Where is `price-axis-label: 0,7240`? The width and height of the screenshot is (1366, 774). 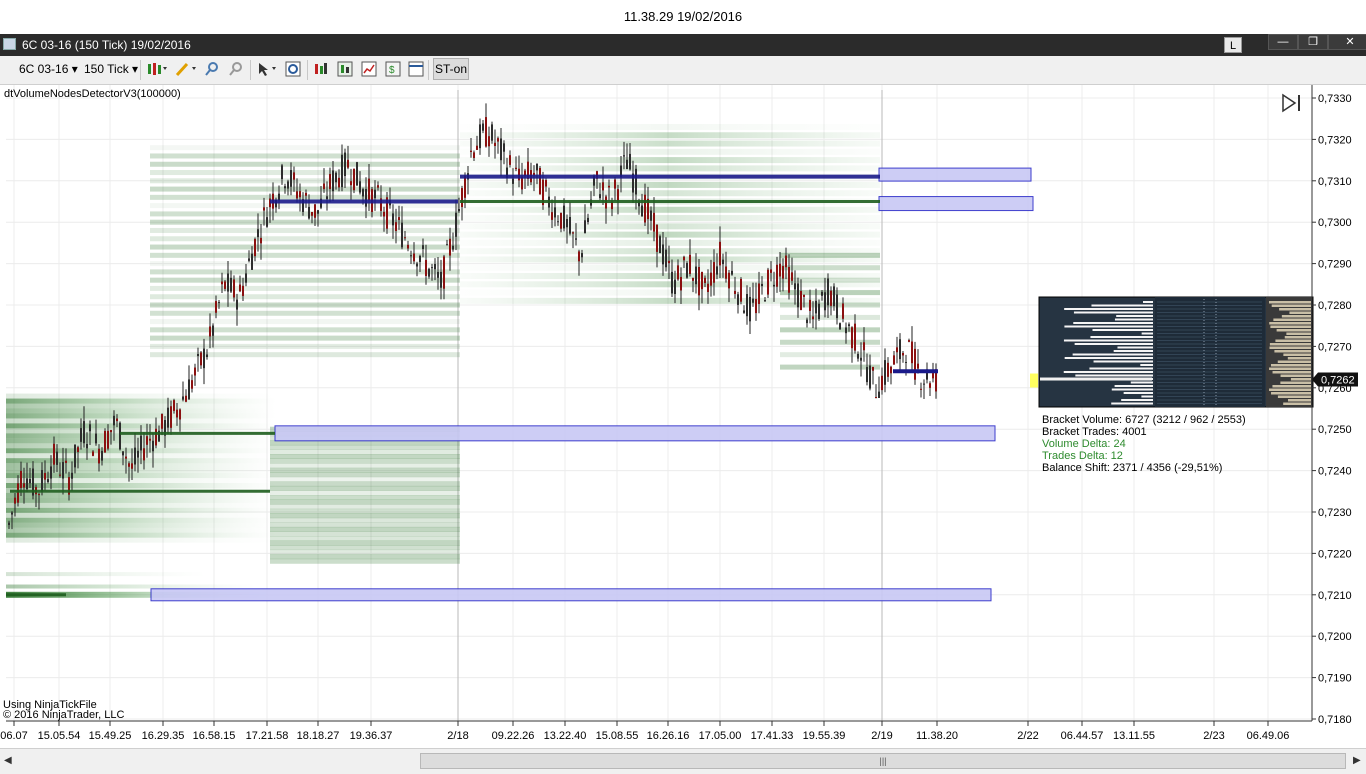
price-axis-label: 0,7240 is located at coordinates (1335, 472).